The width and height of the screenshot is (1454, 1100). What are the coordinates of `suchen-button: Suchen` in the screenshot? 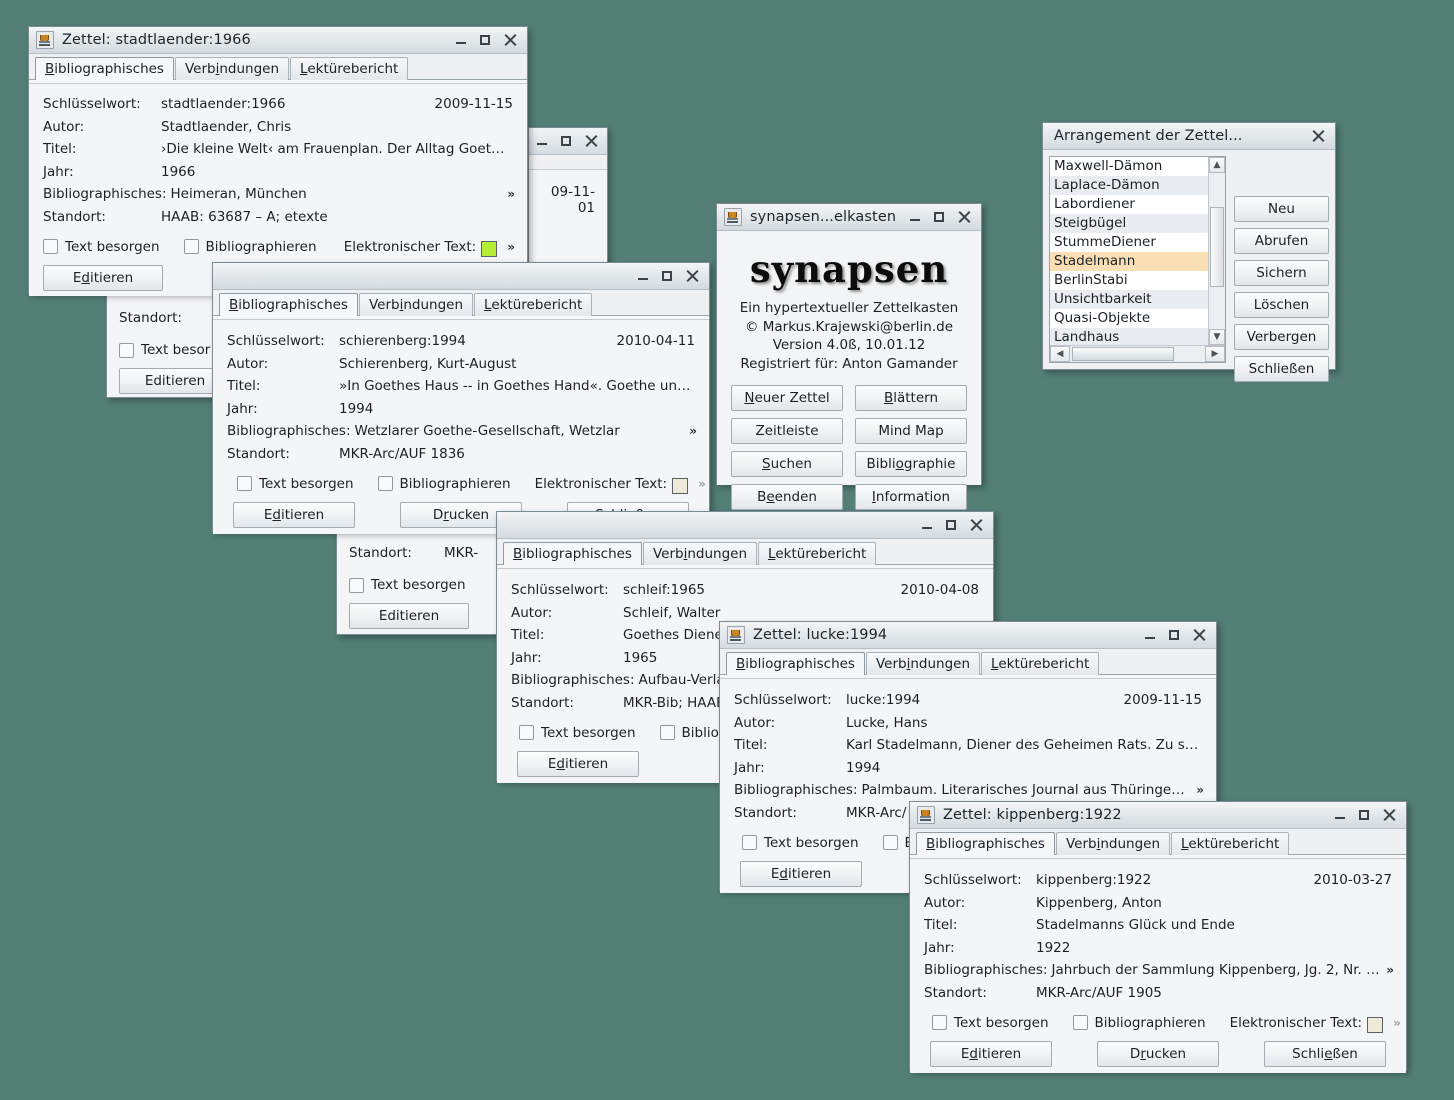 It's located at (787, 464).